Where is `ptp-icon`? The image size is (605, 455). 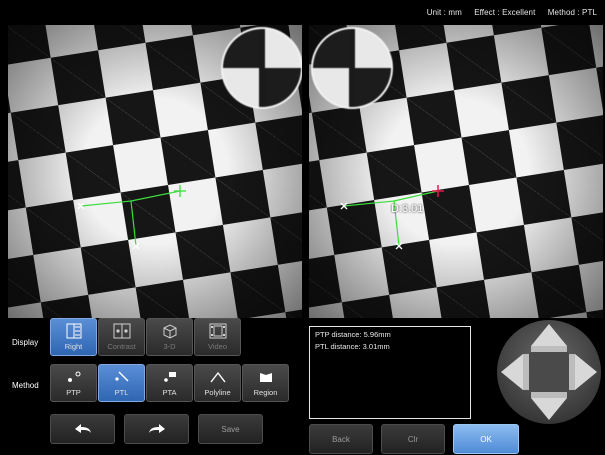
ptp-icon is located at coordinates (74, 376).